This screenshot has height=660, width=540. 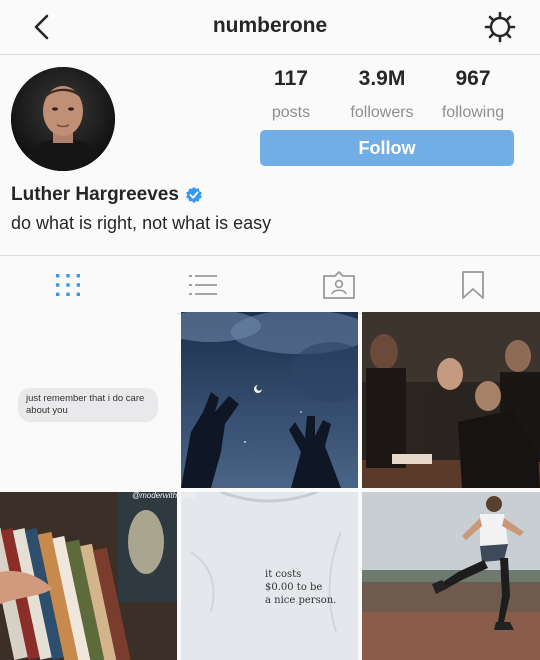 What do you see at coordinates (88, 576) in the screenshot?
I see `post-vinyl-records` at bounding box center [88, 576].